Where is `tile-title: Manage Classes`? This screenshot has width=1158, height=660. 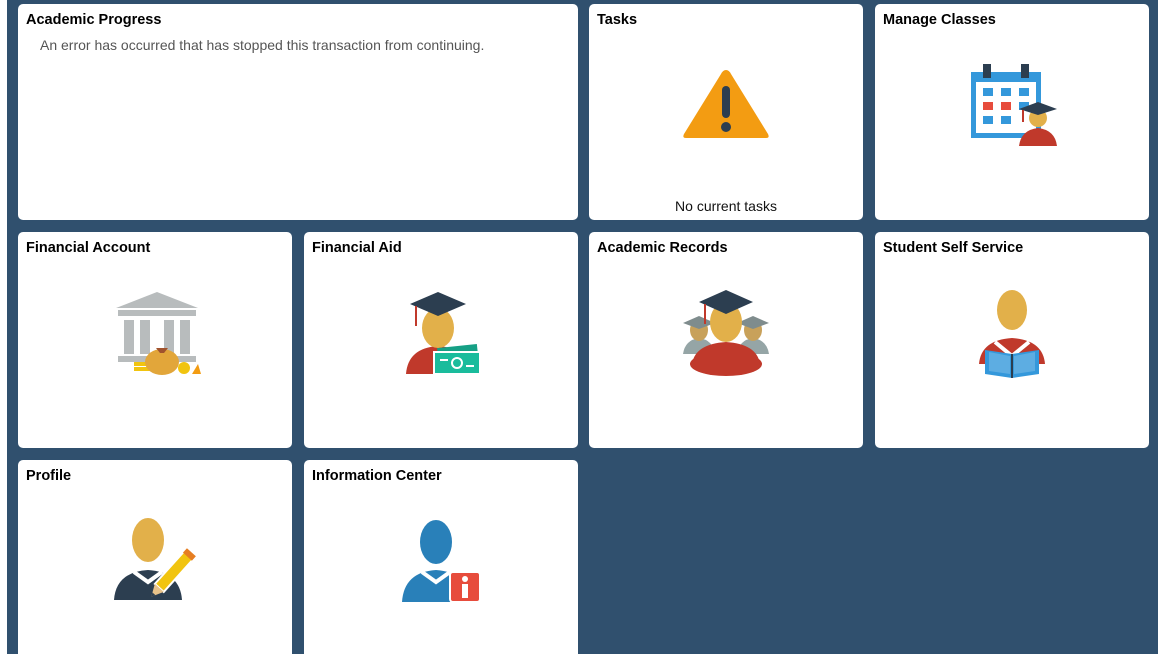
tile-title: Manage Classes is located at coordinates (939, 20).